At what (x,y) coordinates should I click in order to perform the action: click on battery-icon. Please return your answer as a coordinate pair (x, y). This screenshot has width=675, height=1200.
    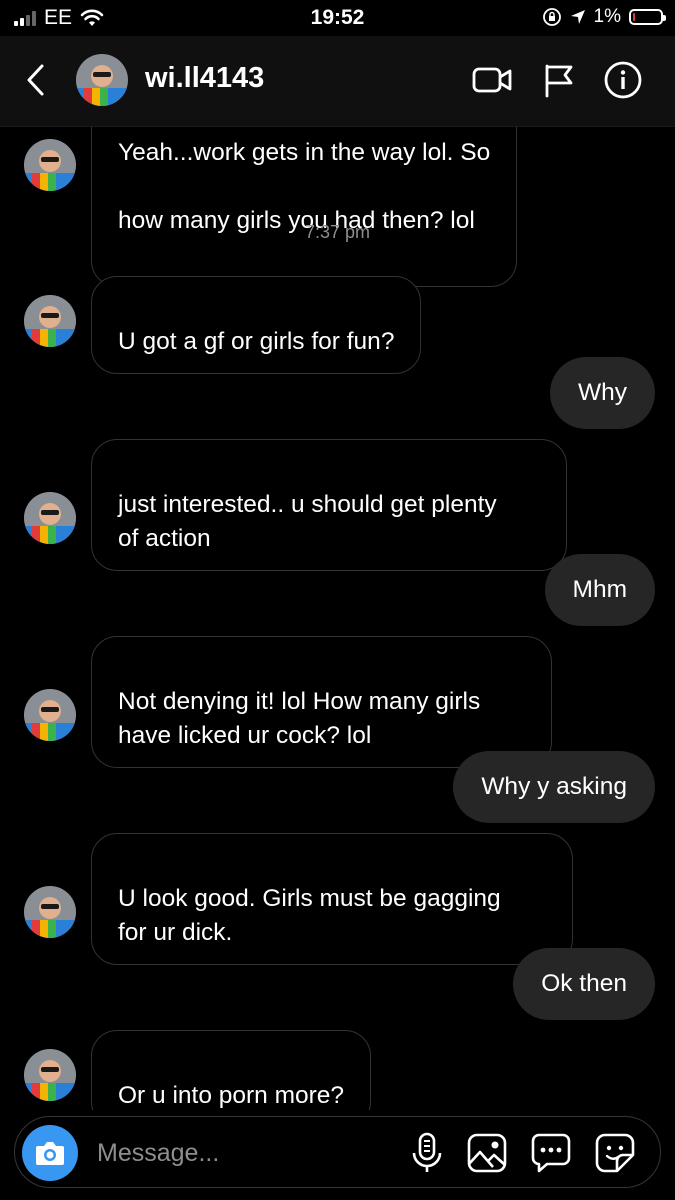
    Looking at the image, I should click on (647, 17).